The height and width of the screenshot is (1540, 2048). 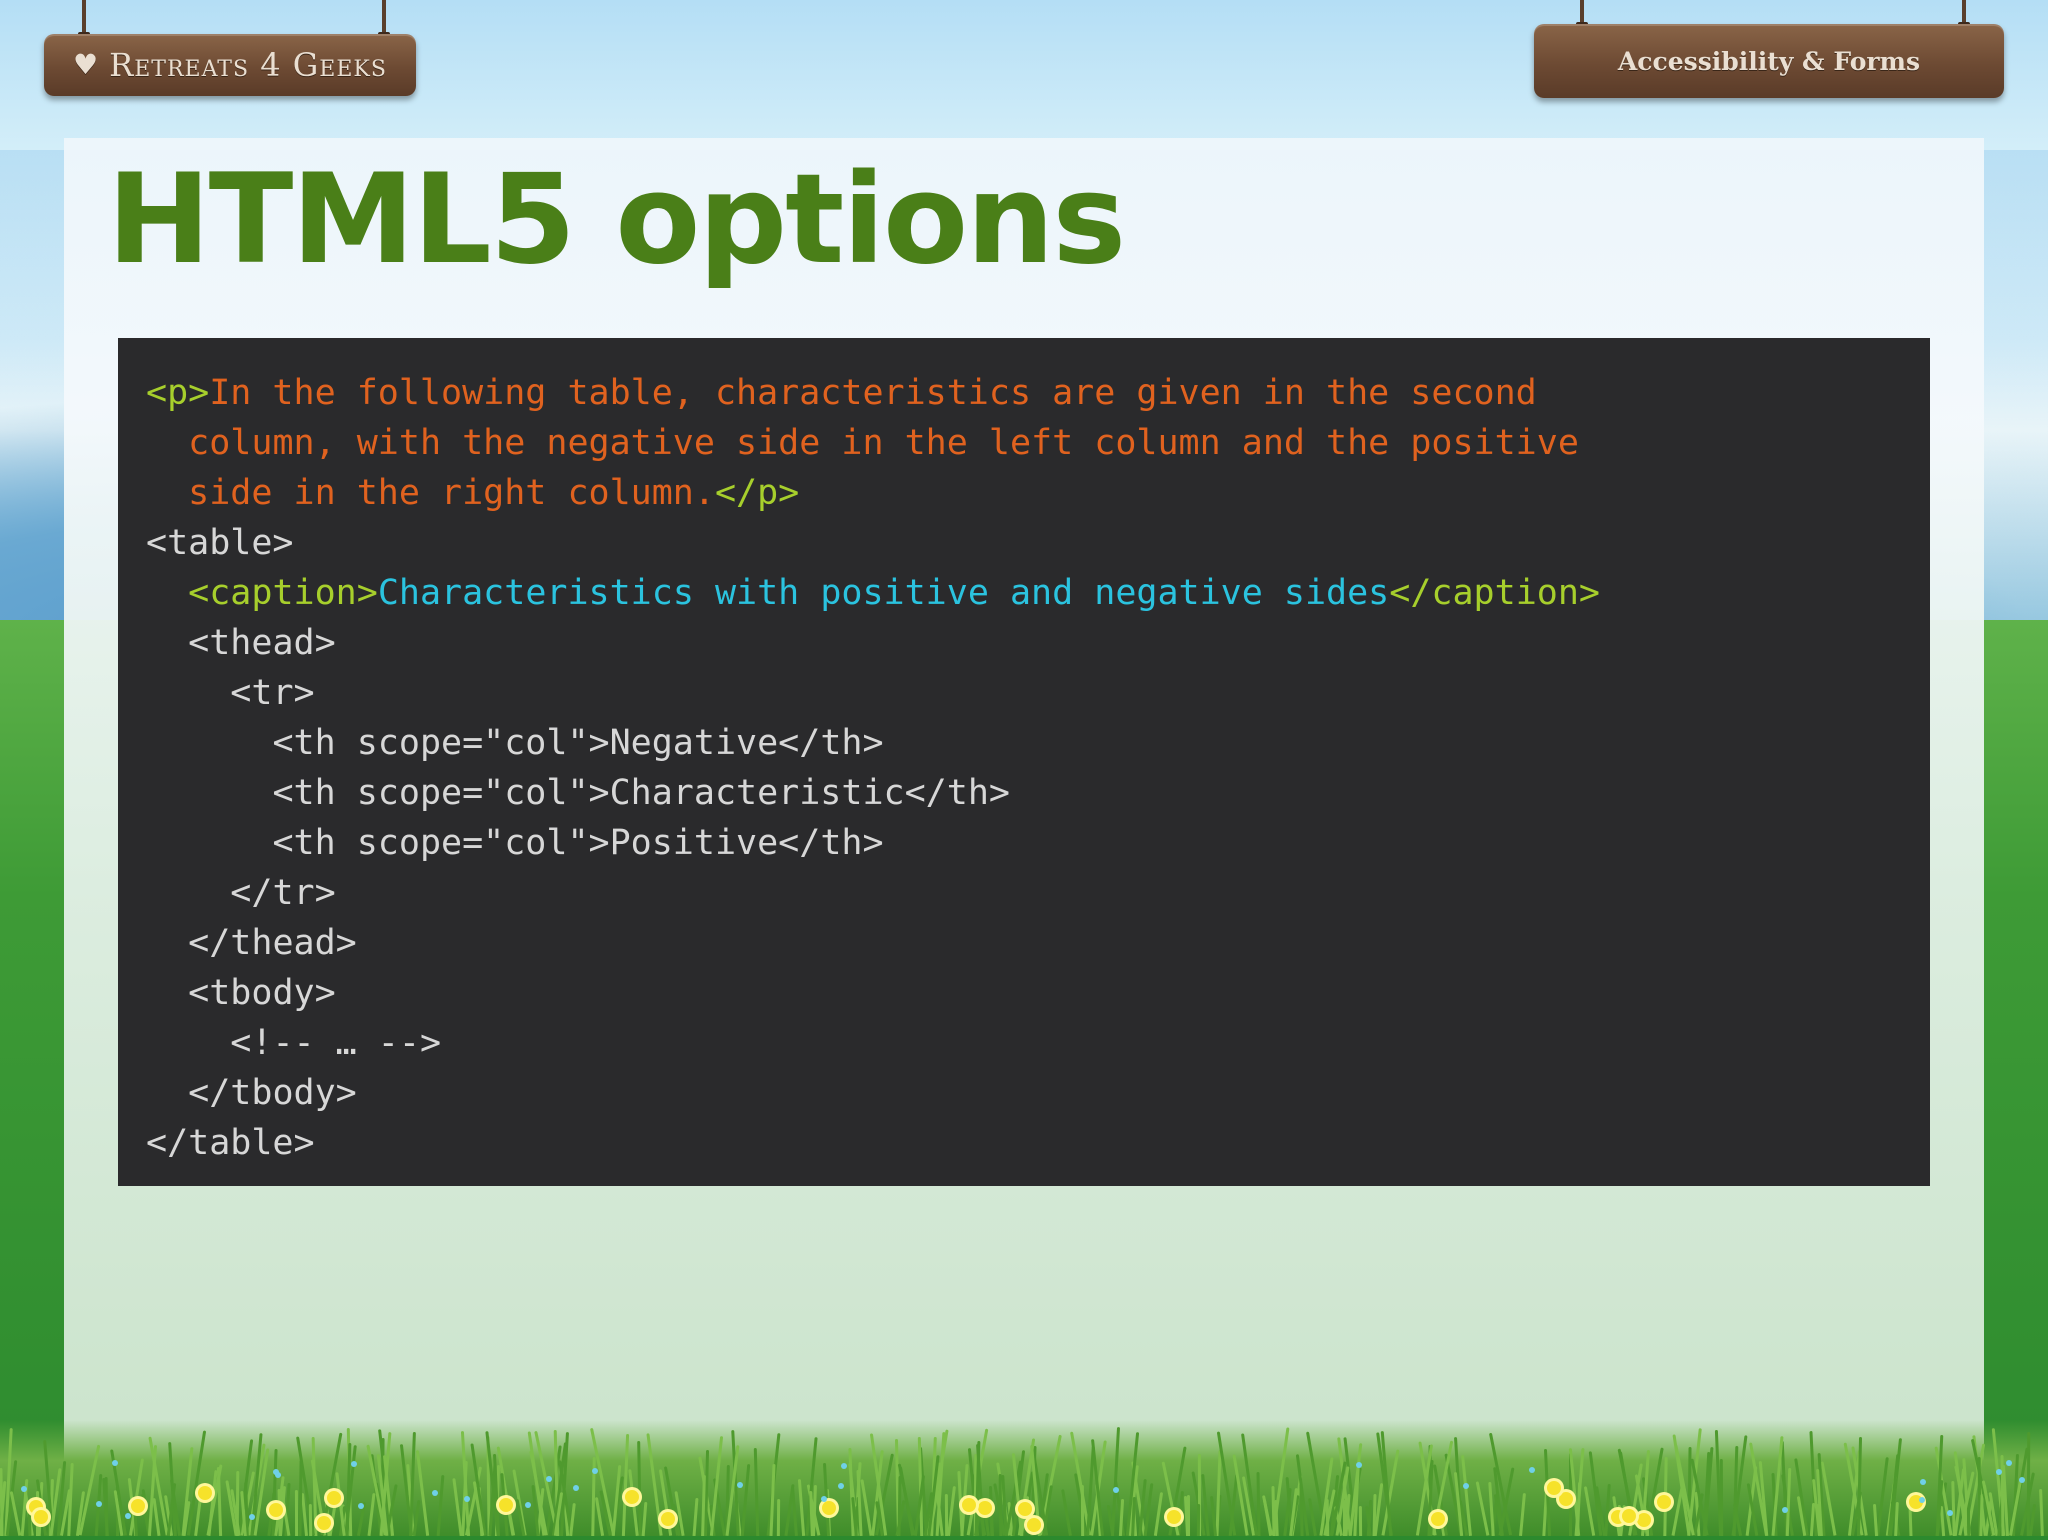 What do you see at coordinates (230, 1143) in the screenshot?
I see `code-token: </table>` at bounding box center [230, 1143].